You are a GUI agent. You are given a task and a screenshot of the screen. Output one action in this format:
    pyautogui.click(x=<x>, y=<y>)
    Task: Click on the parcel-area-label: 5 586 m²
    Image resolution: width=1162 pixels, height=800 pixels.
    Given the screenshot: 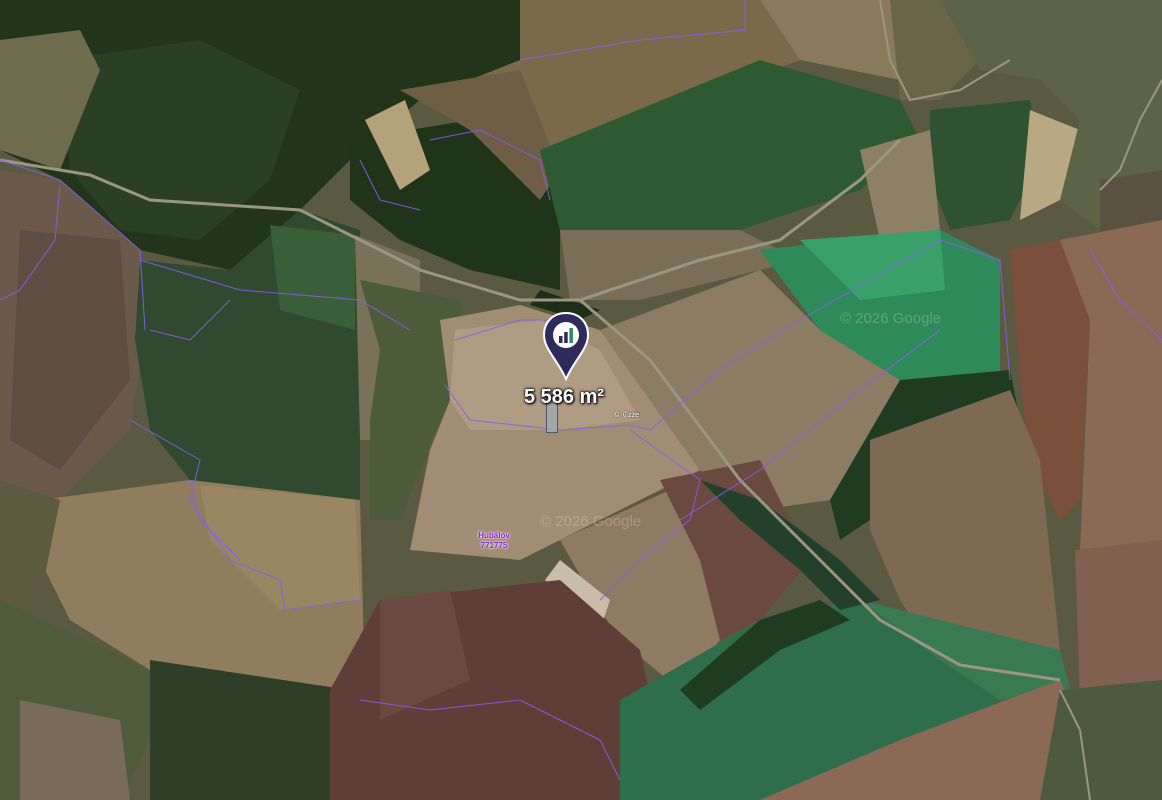 What is the action you would take?
    pyautogui.click(x=564, y=397)
    